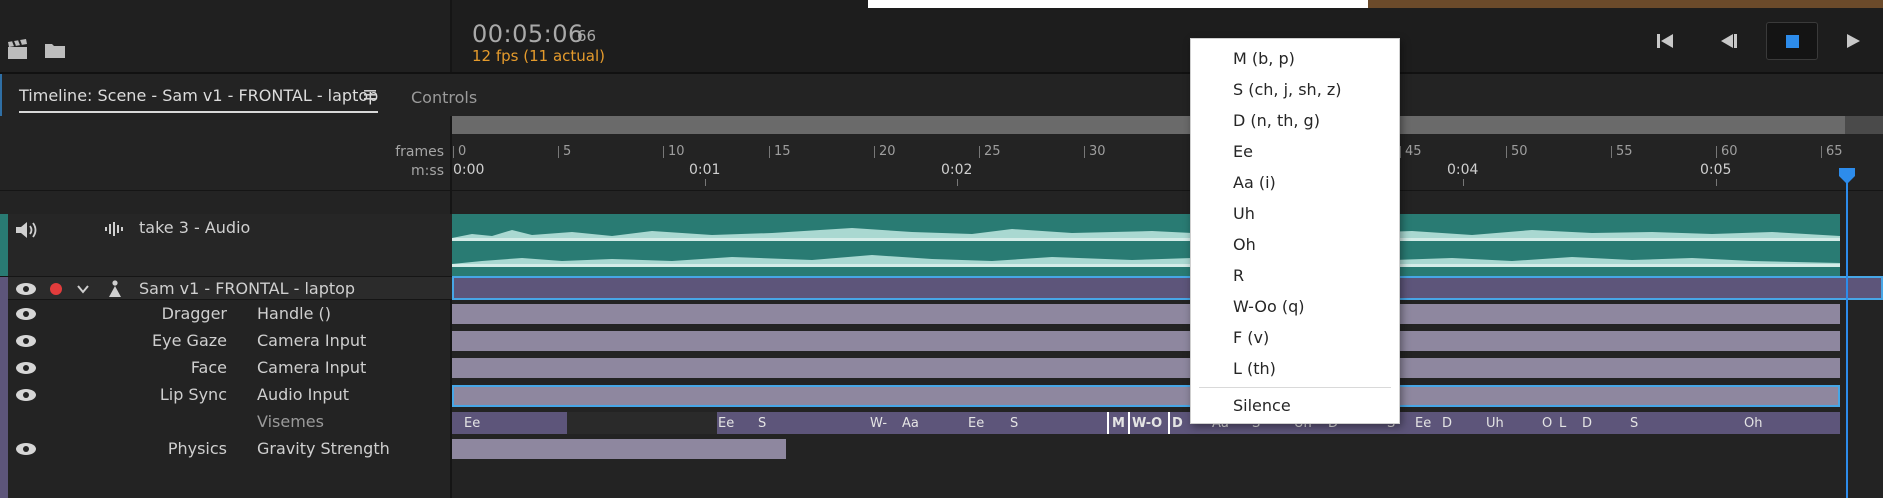 Image resolution: width=1883 pixels, height=498 pixels. Describe the element at coordinates (676, 151) in the screenshot. I see `frame-tick-label: 10` at that location.